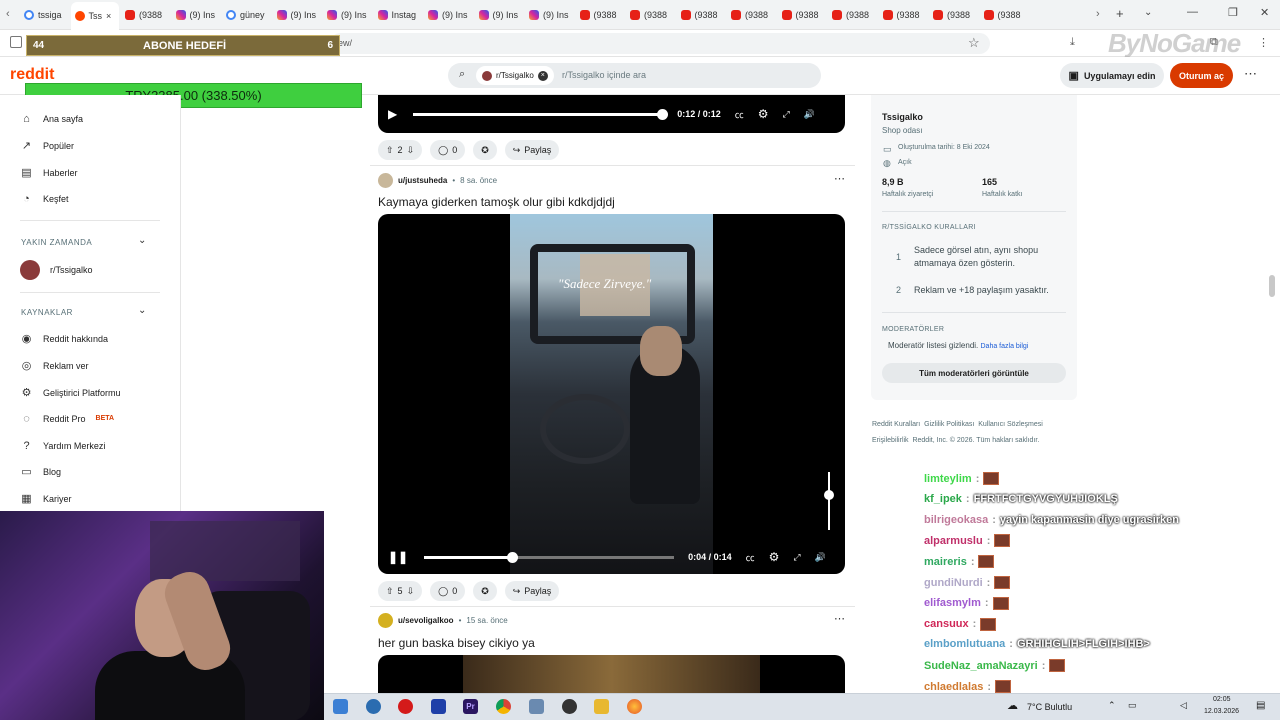  I want to click on sidebar-item-developer: ⚙ Geliştirici Platformu, so click(70, 392).